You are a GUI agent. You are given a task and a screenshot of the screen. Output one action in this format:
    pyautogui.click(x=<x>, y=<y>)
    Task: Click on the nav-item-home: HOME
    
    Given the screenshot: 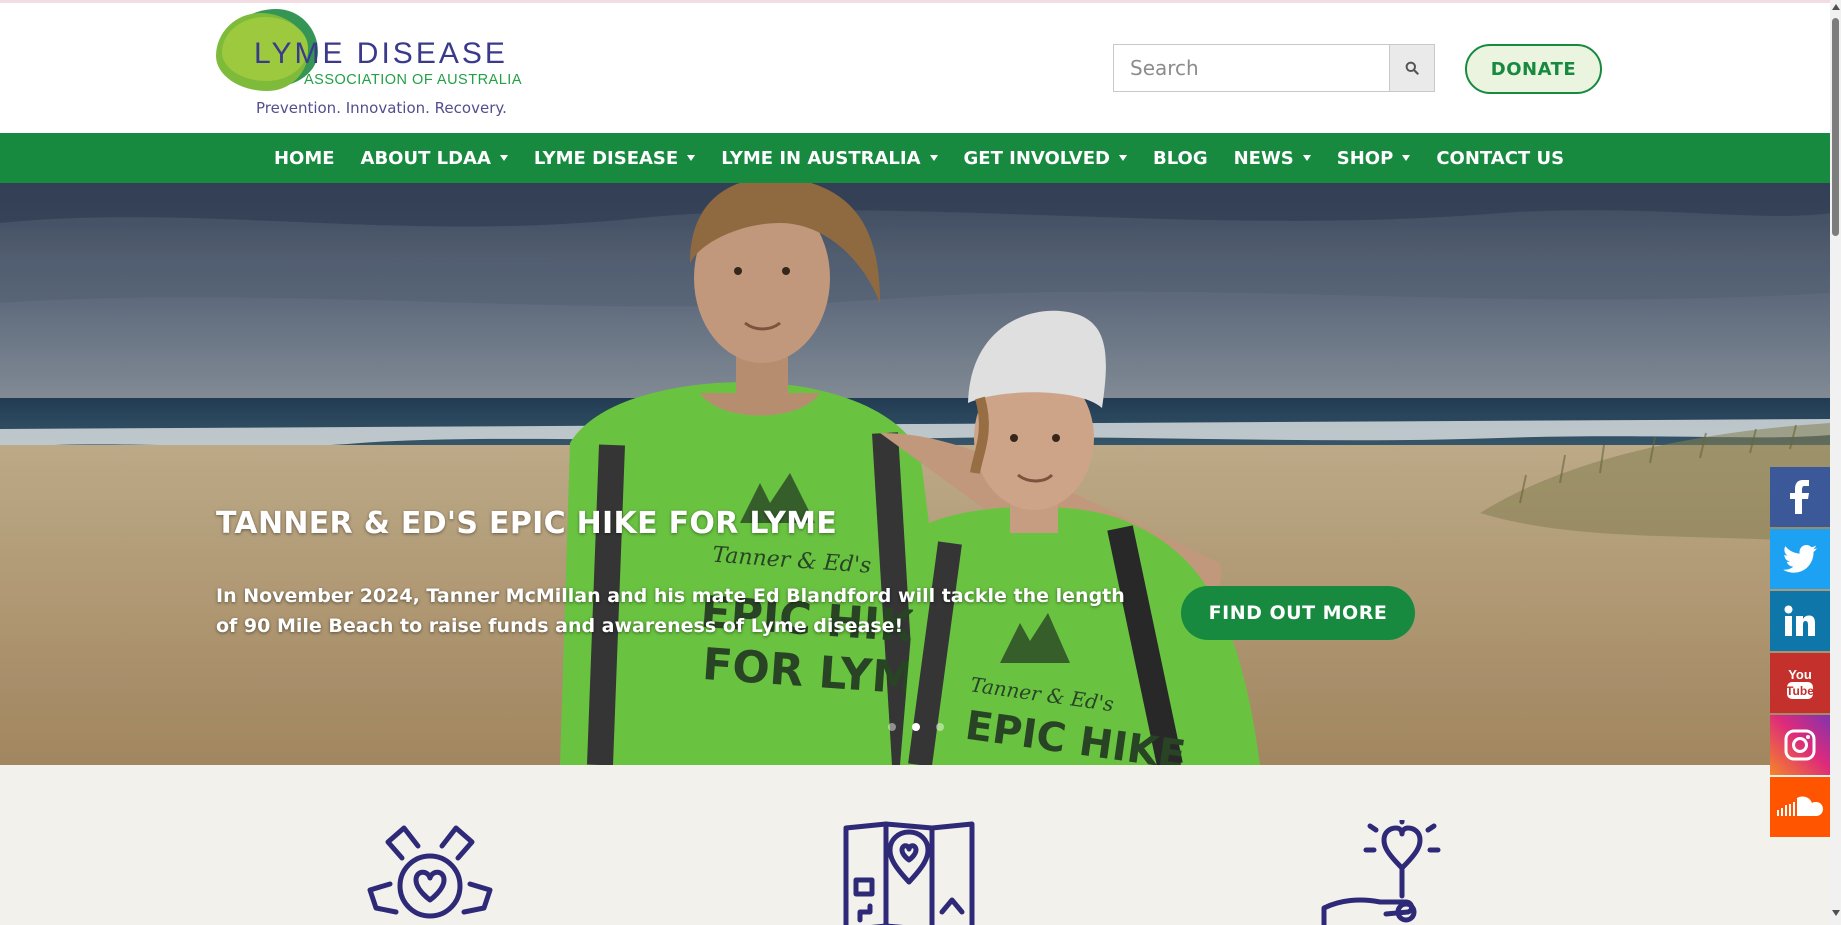 What is the action you would take?
    pyautogui.click(x=304, y=158)
    